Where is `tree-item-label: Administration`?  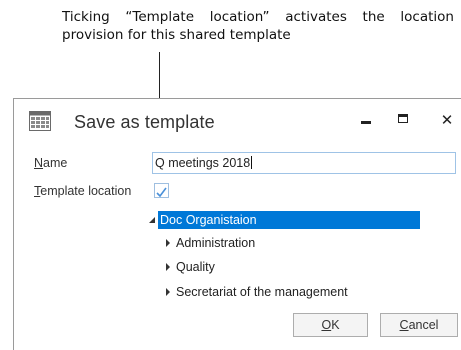 tree-item-label: Administration is located at coordinates (216, 243).